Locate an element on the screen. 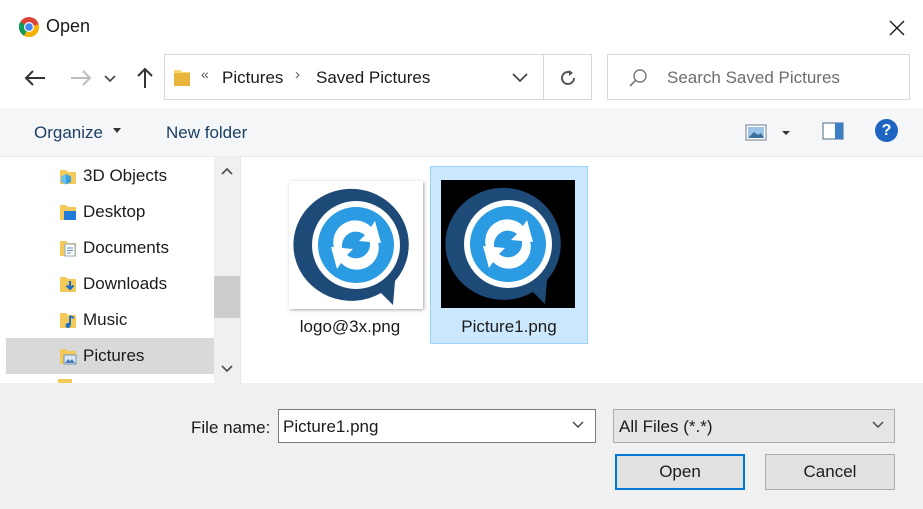 The image size is (923, 509). sidebar-item-label: Documents is located at coordinates (126, 247).